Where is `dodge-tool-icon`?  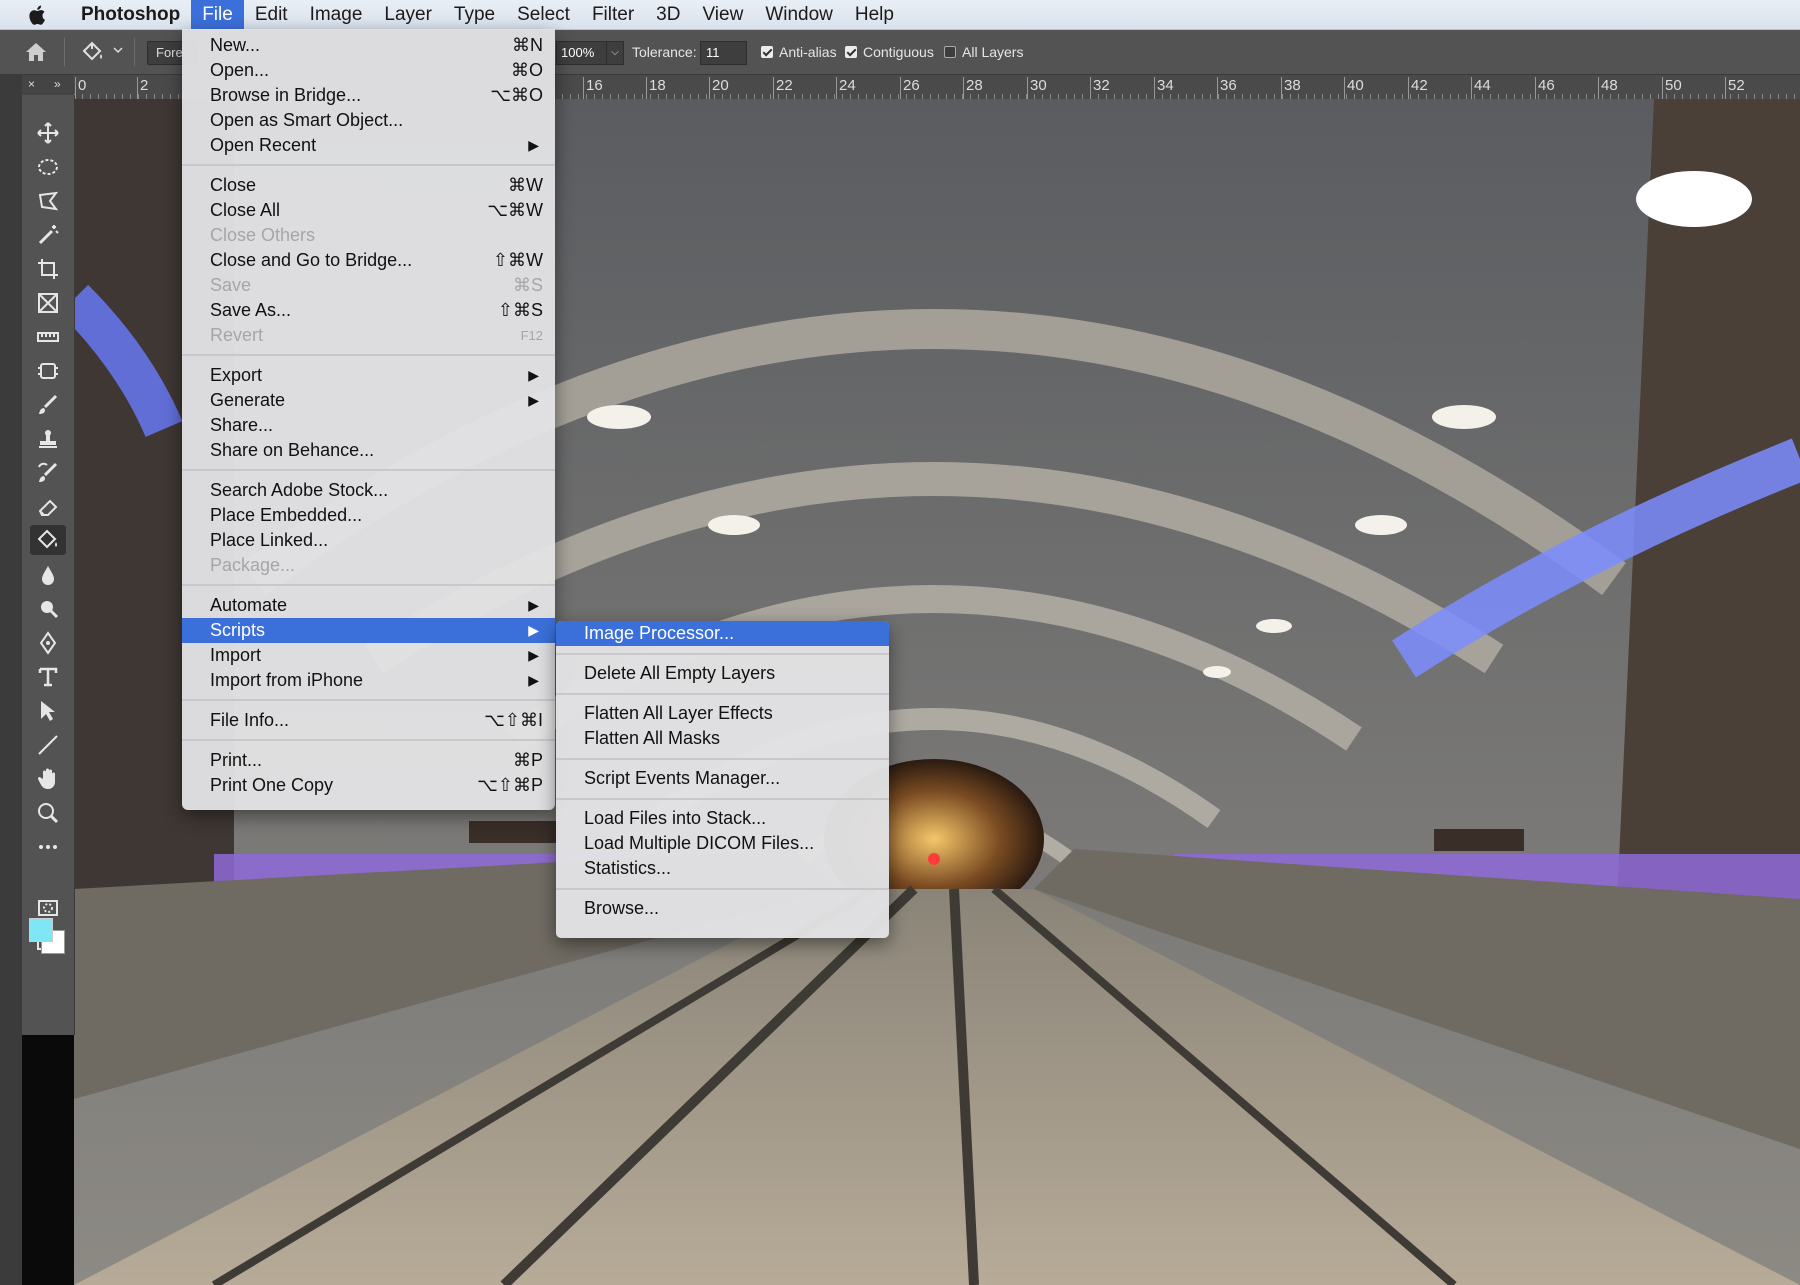 dodge-tool-icon is located at coordinates (48, 609).